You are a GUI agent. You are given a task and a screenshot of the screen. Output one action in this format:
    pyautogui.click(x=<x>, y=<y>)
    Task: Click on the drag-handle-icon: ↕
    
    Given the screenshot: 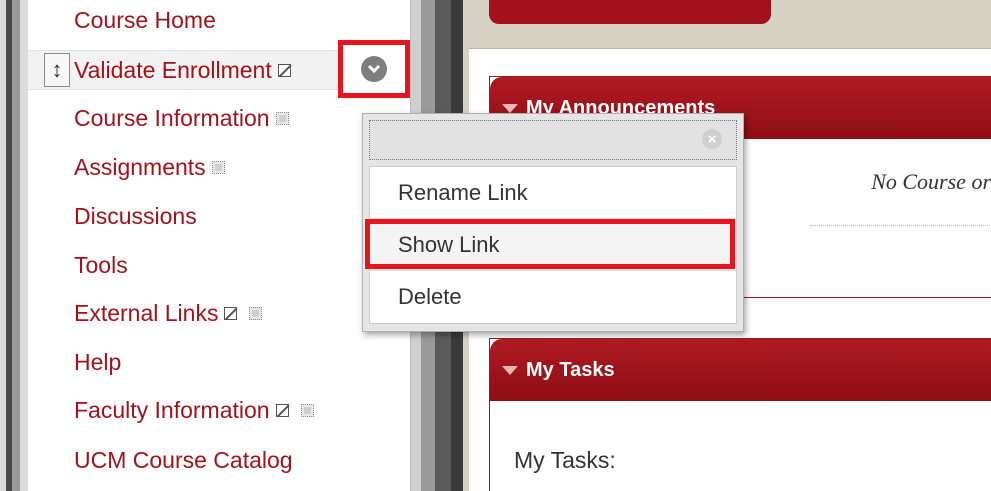 What is the action you would take?
    pyautogui.click(x=57, y=70)
    